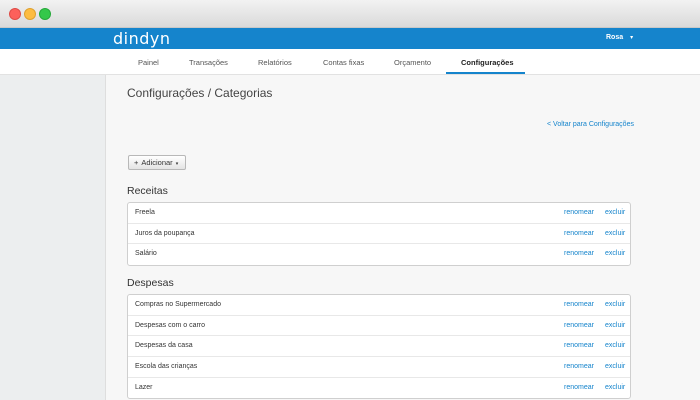 This screenshot has height=400, width=700. I want to click on user-menu: Rosa ▾, so click(619, 37).